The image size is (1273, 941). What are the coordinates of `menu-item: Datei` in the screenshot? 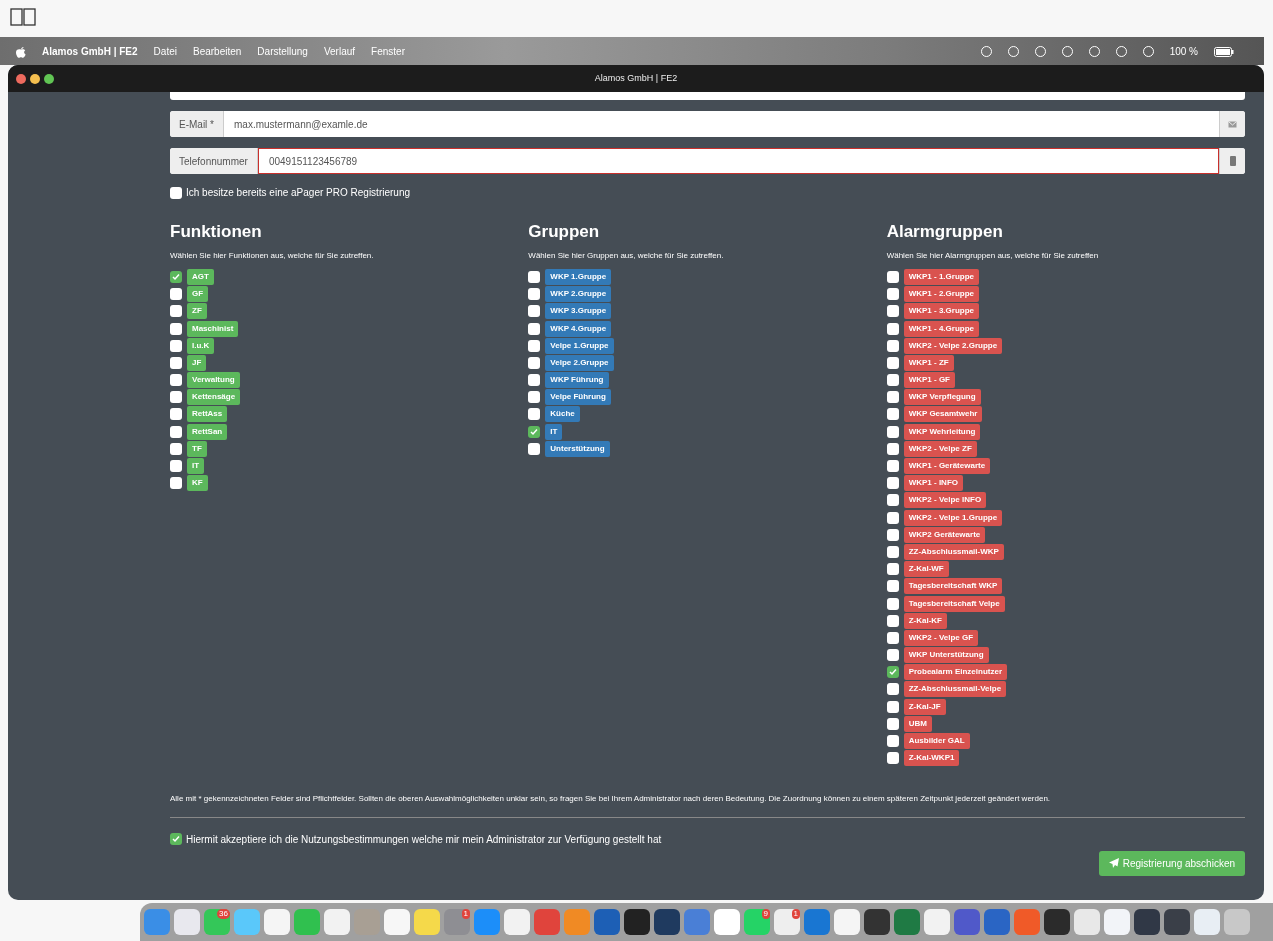 It's located at (165, 51).